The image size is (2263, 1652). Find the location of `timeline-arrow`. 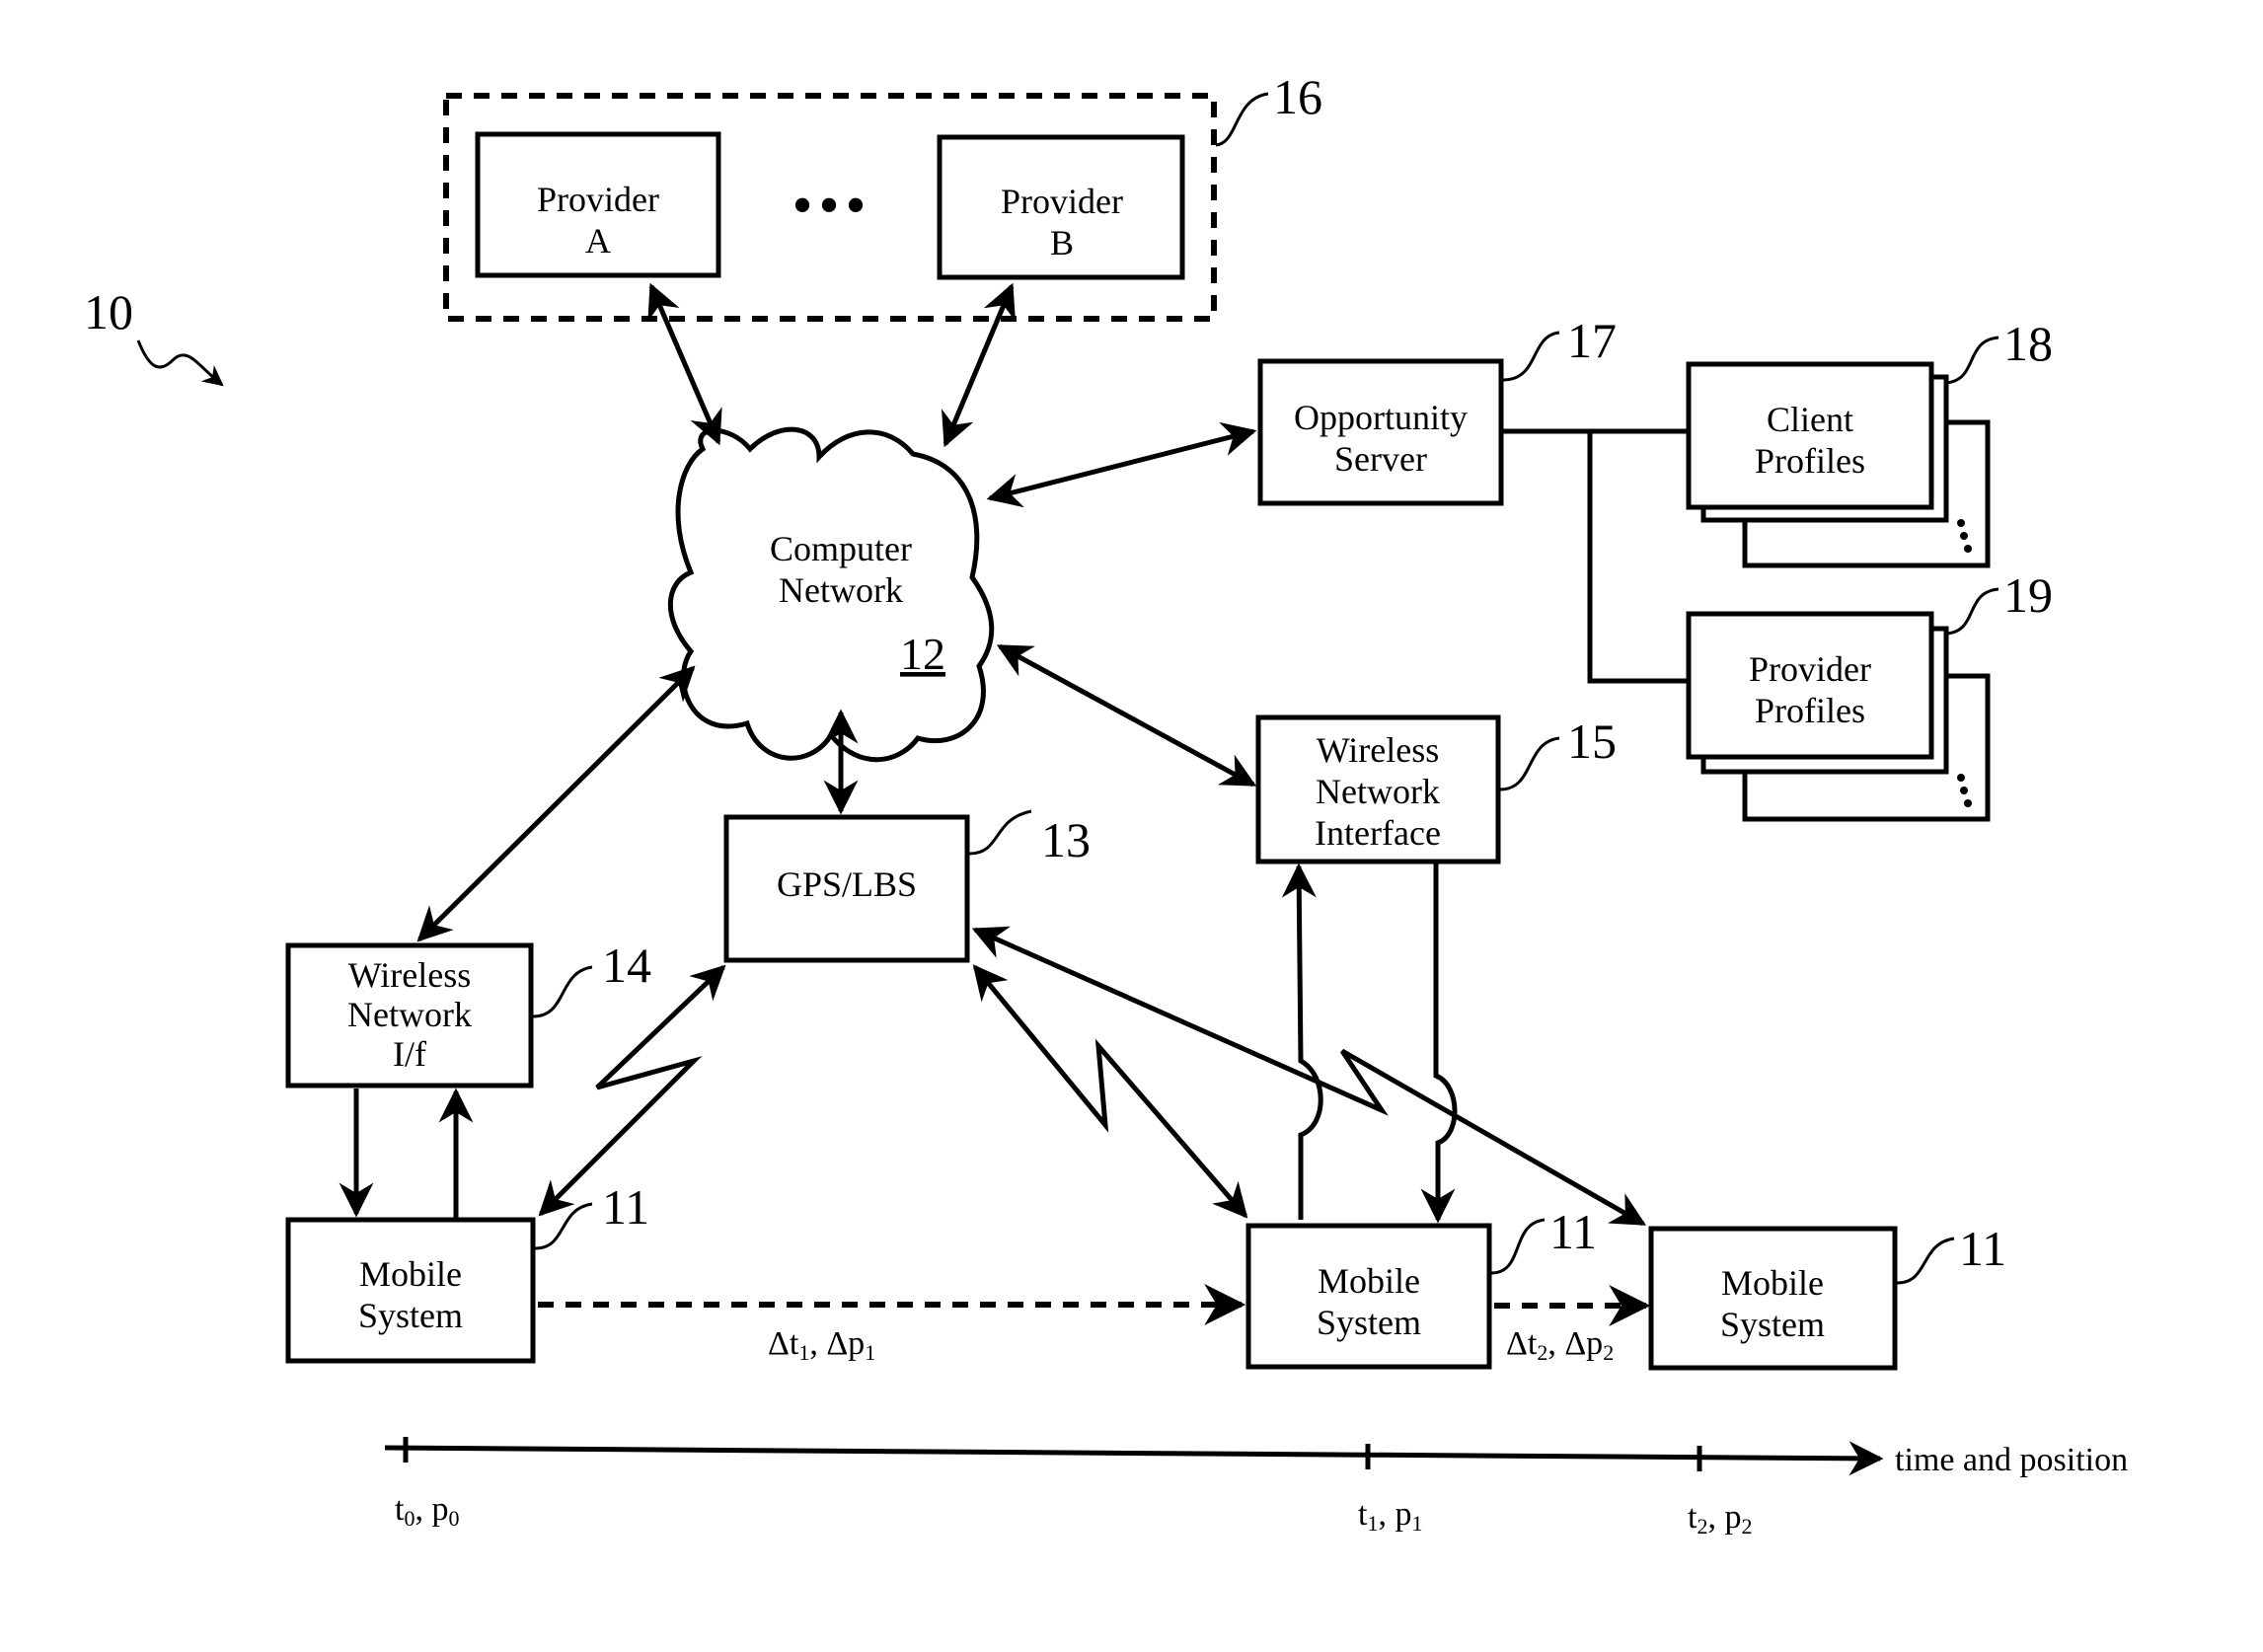

timeline-arrow is located at coordinates (1134, 1459).